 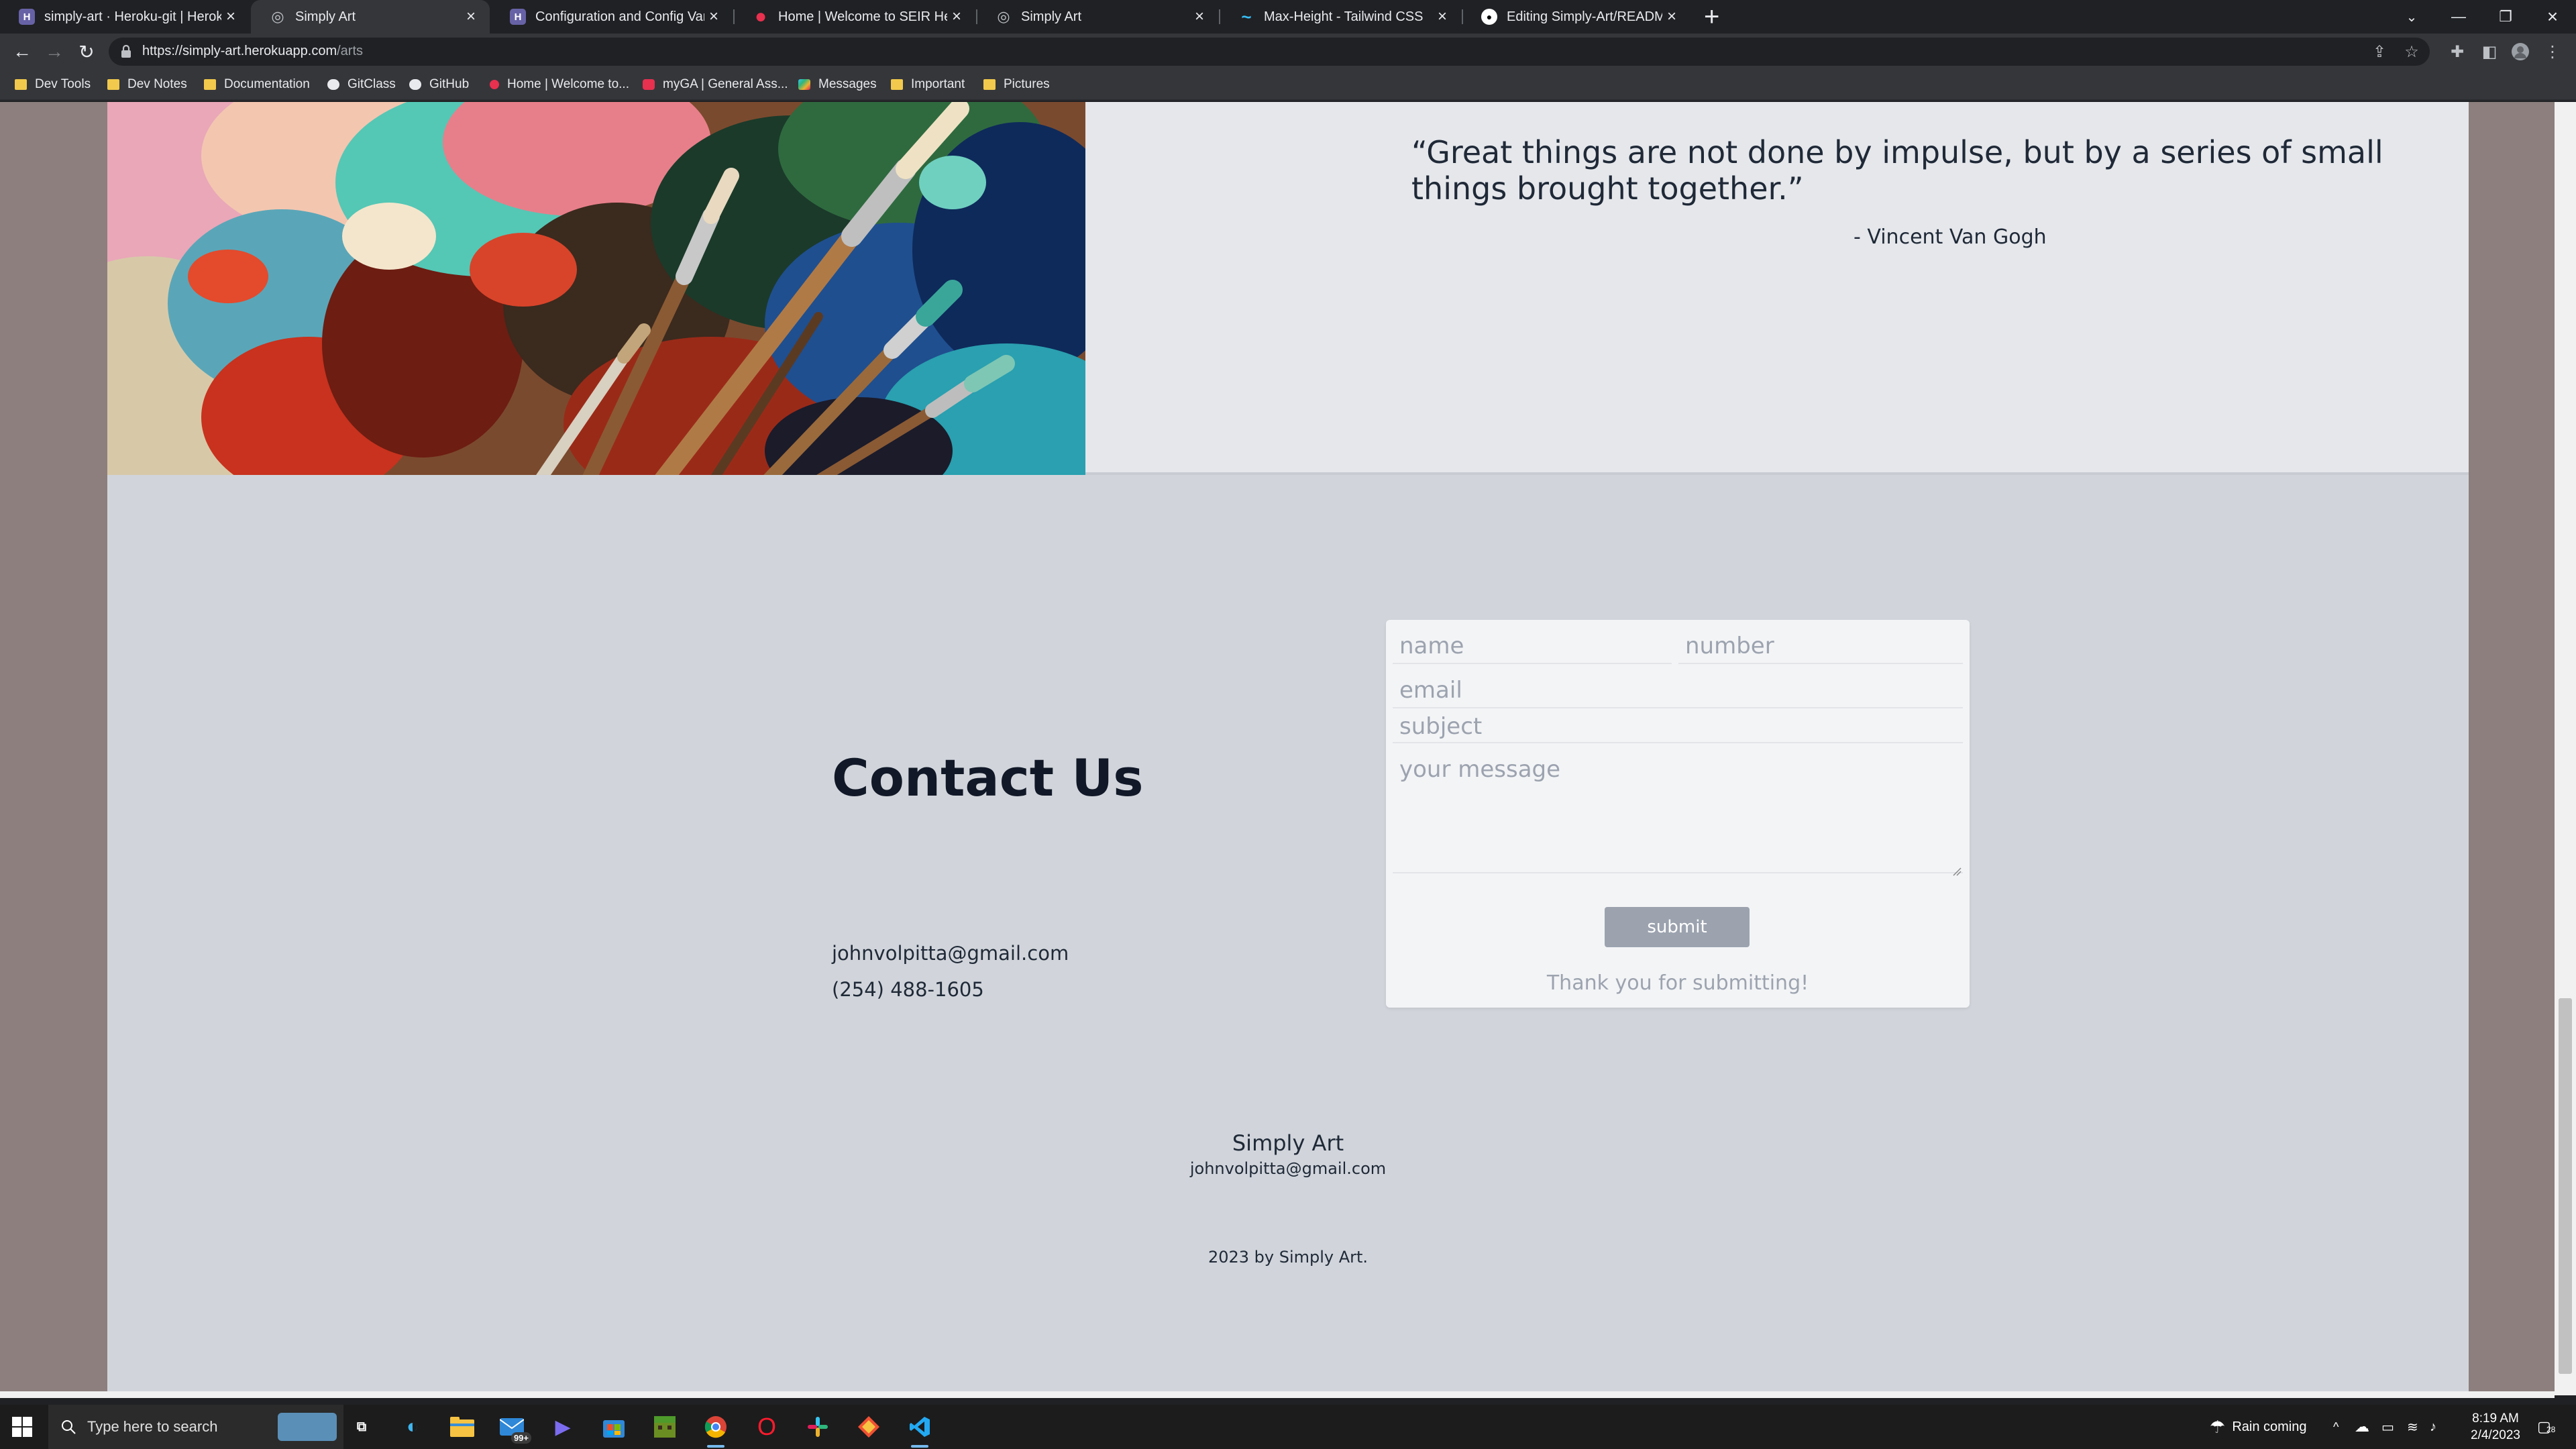 I want to click on chrome-icon, so click(x=716, y=1430).